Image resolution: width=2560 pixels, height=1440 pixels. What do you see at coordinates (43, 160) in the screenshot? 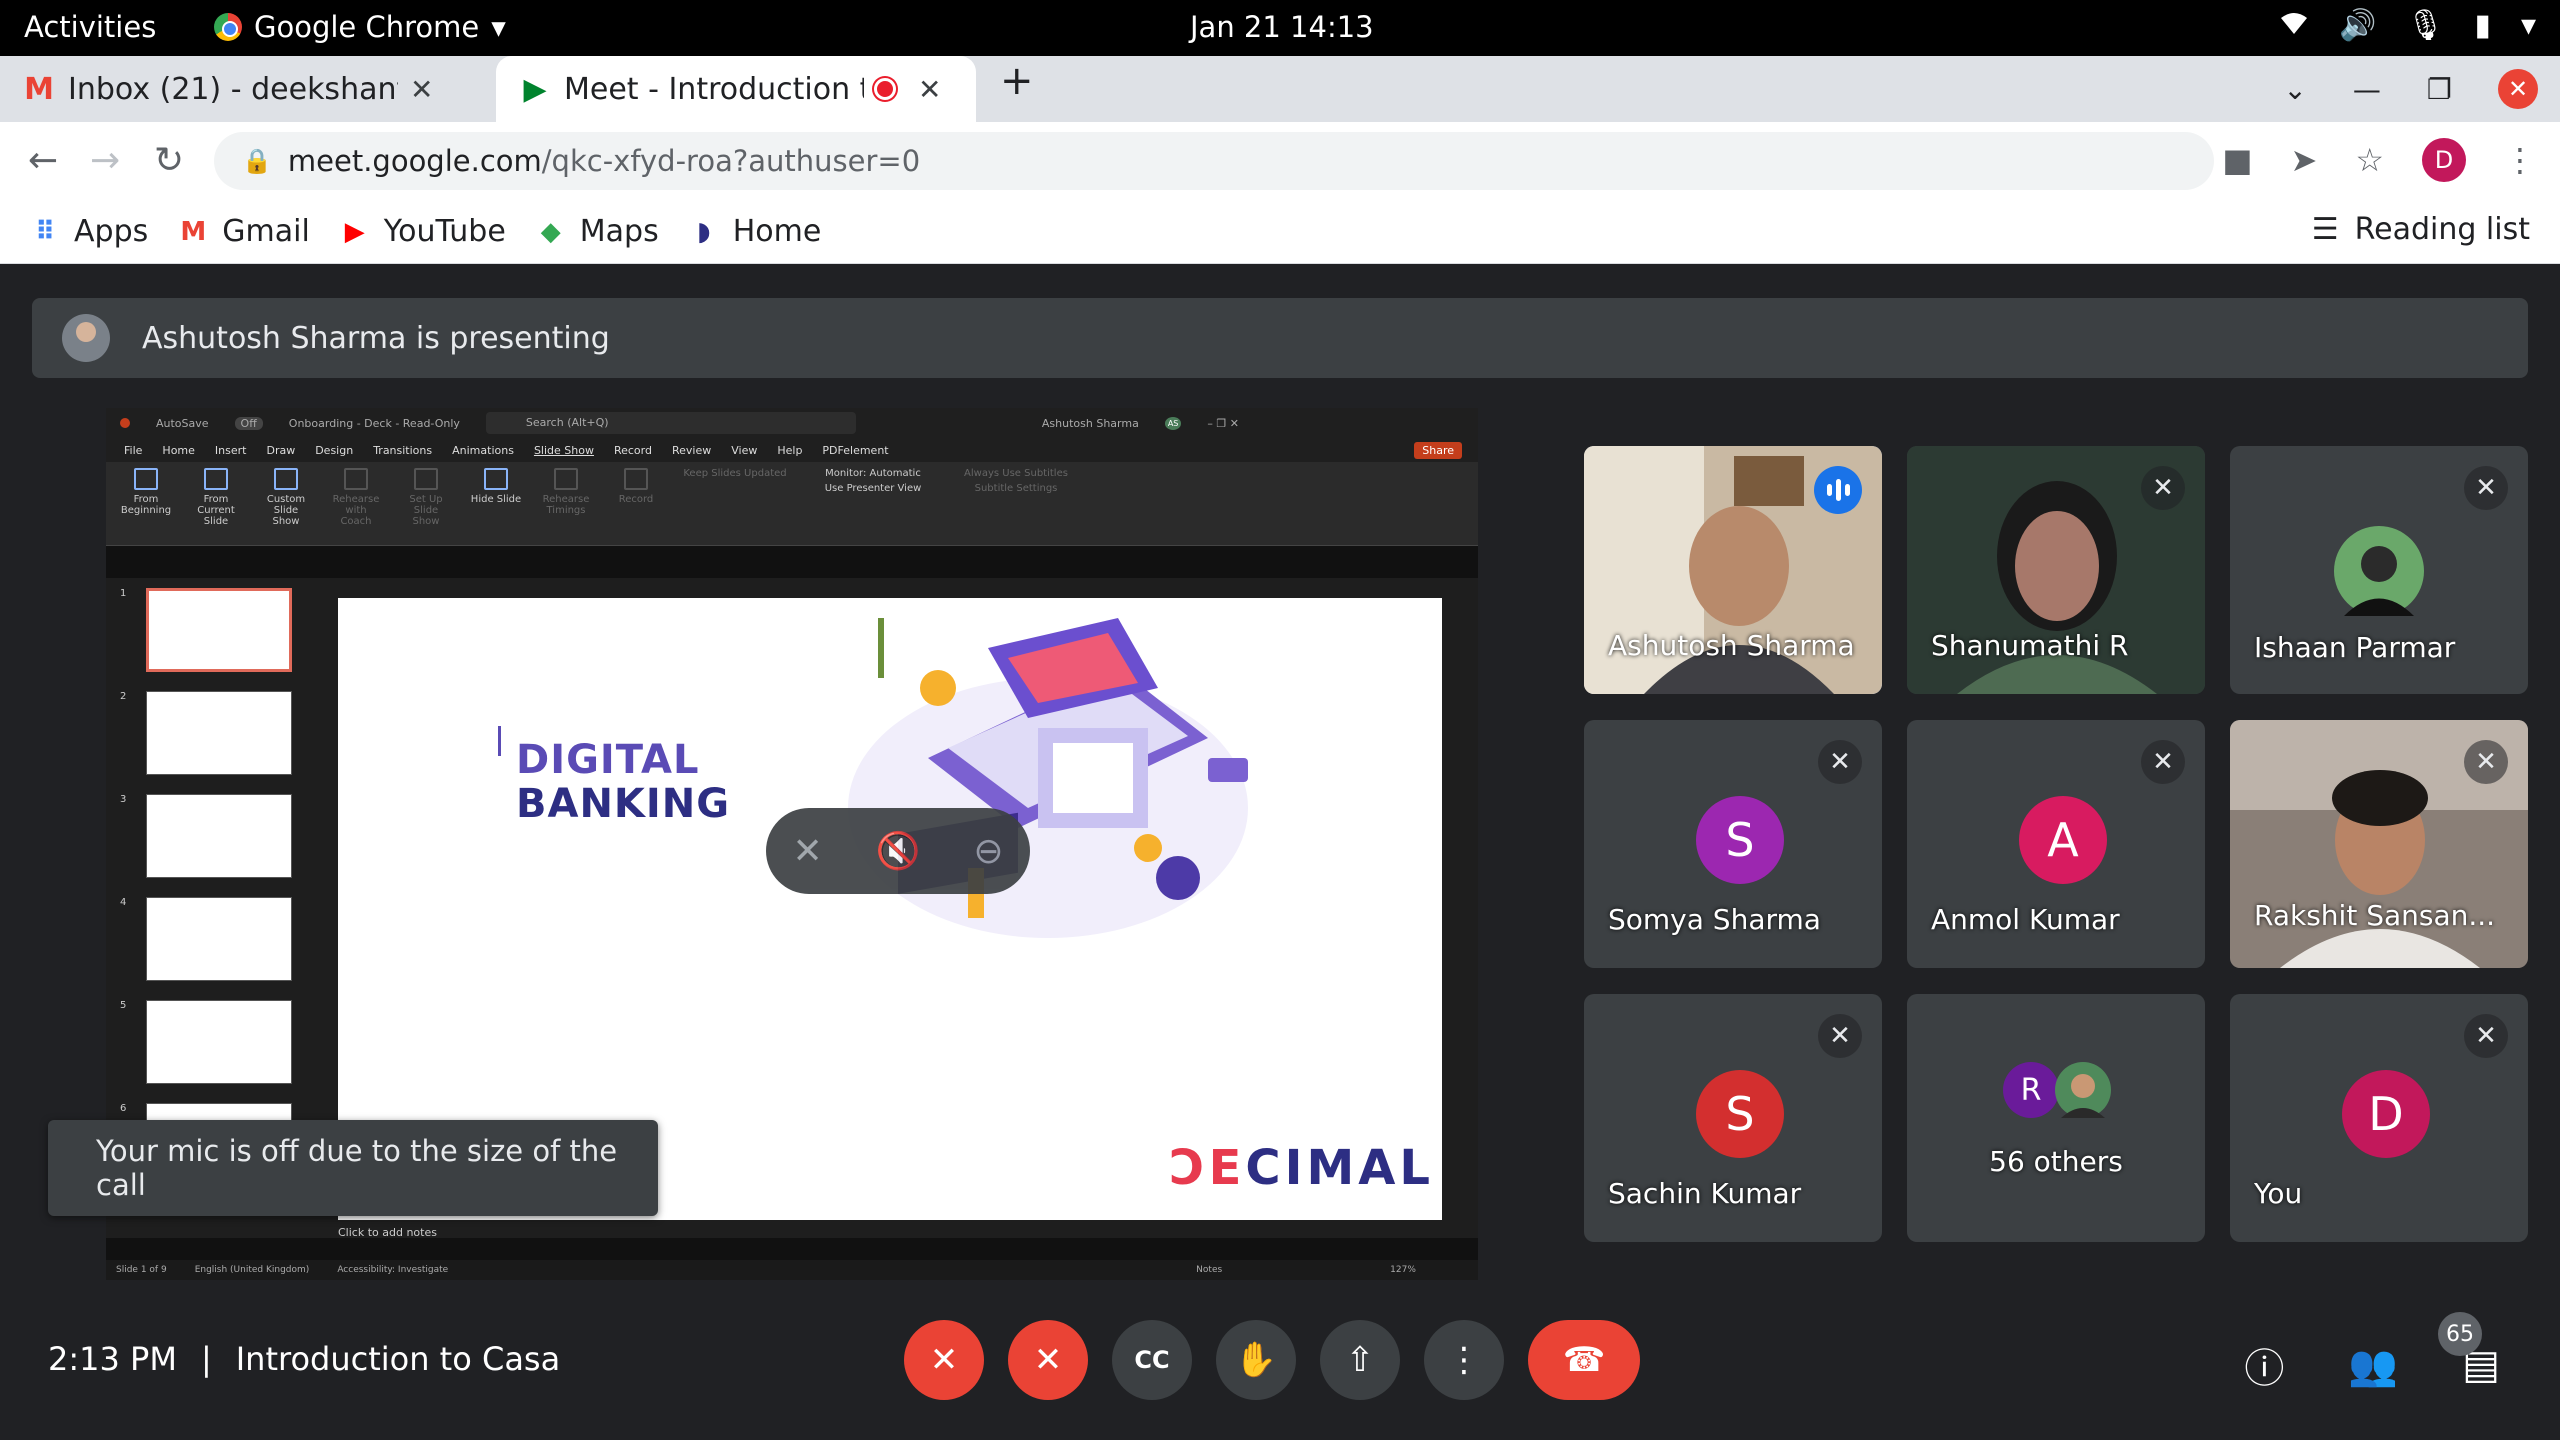
I see `back-button: ←` at bounding box center [43, 160].